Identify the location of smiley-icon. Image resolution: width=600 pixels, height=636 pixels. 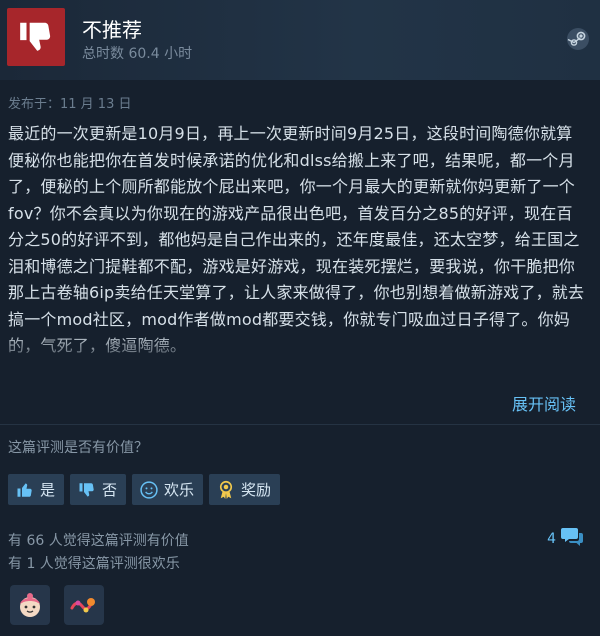
(149, 490).